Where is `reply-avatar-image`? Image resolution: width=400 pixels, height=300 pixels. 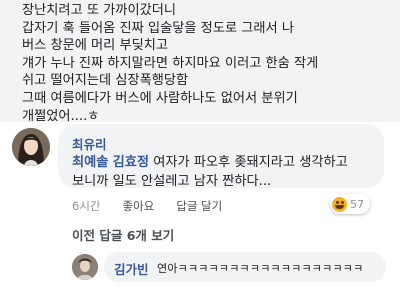
reply-avatar-image is located at coordinates (85, 267).